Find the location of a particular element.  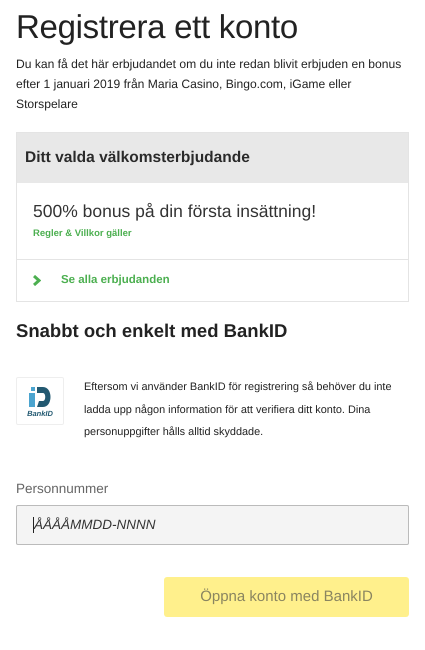

card-header: Ditt valda välkomsterbjudande is located at coordinates (212, 158).